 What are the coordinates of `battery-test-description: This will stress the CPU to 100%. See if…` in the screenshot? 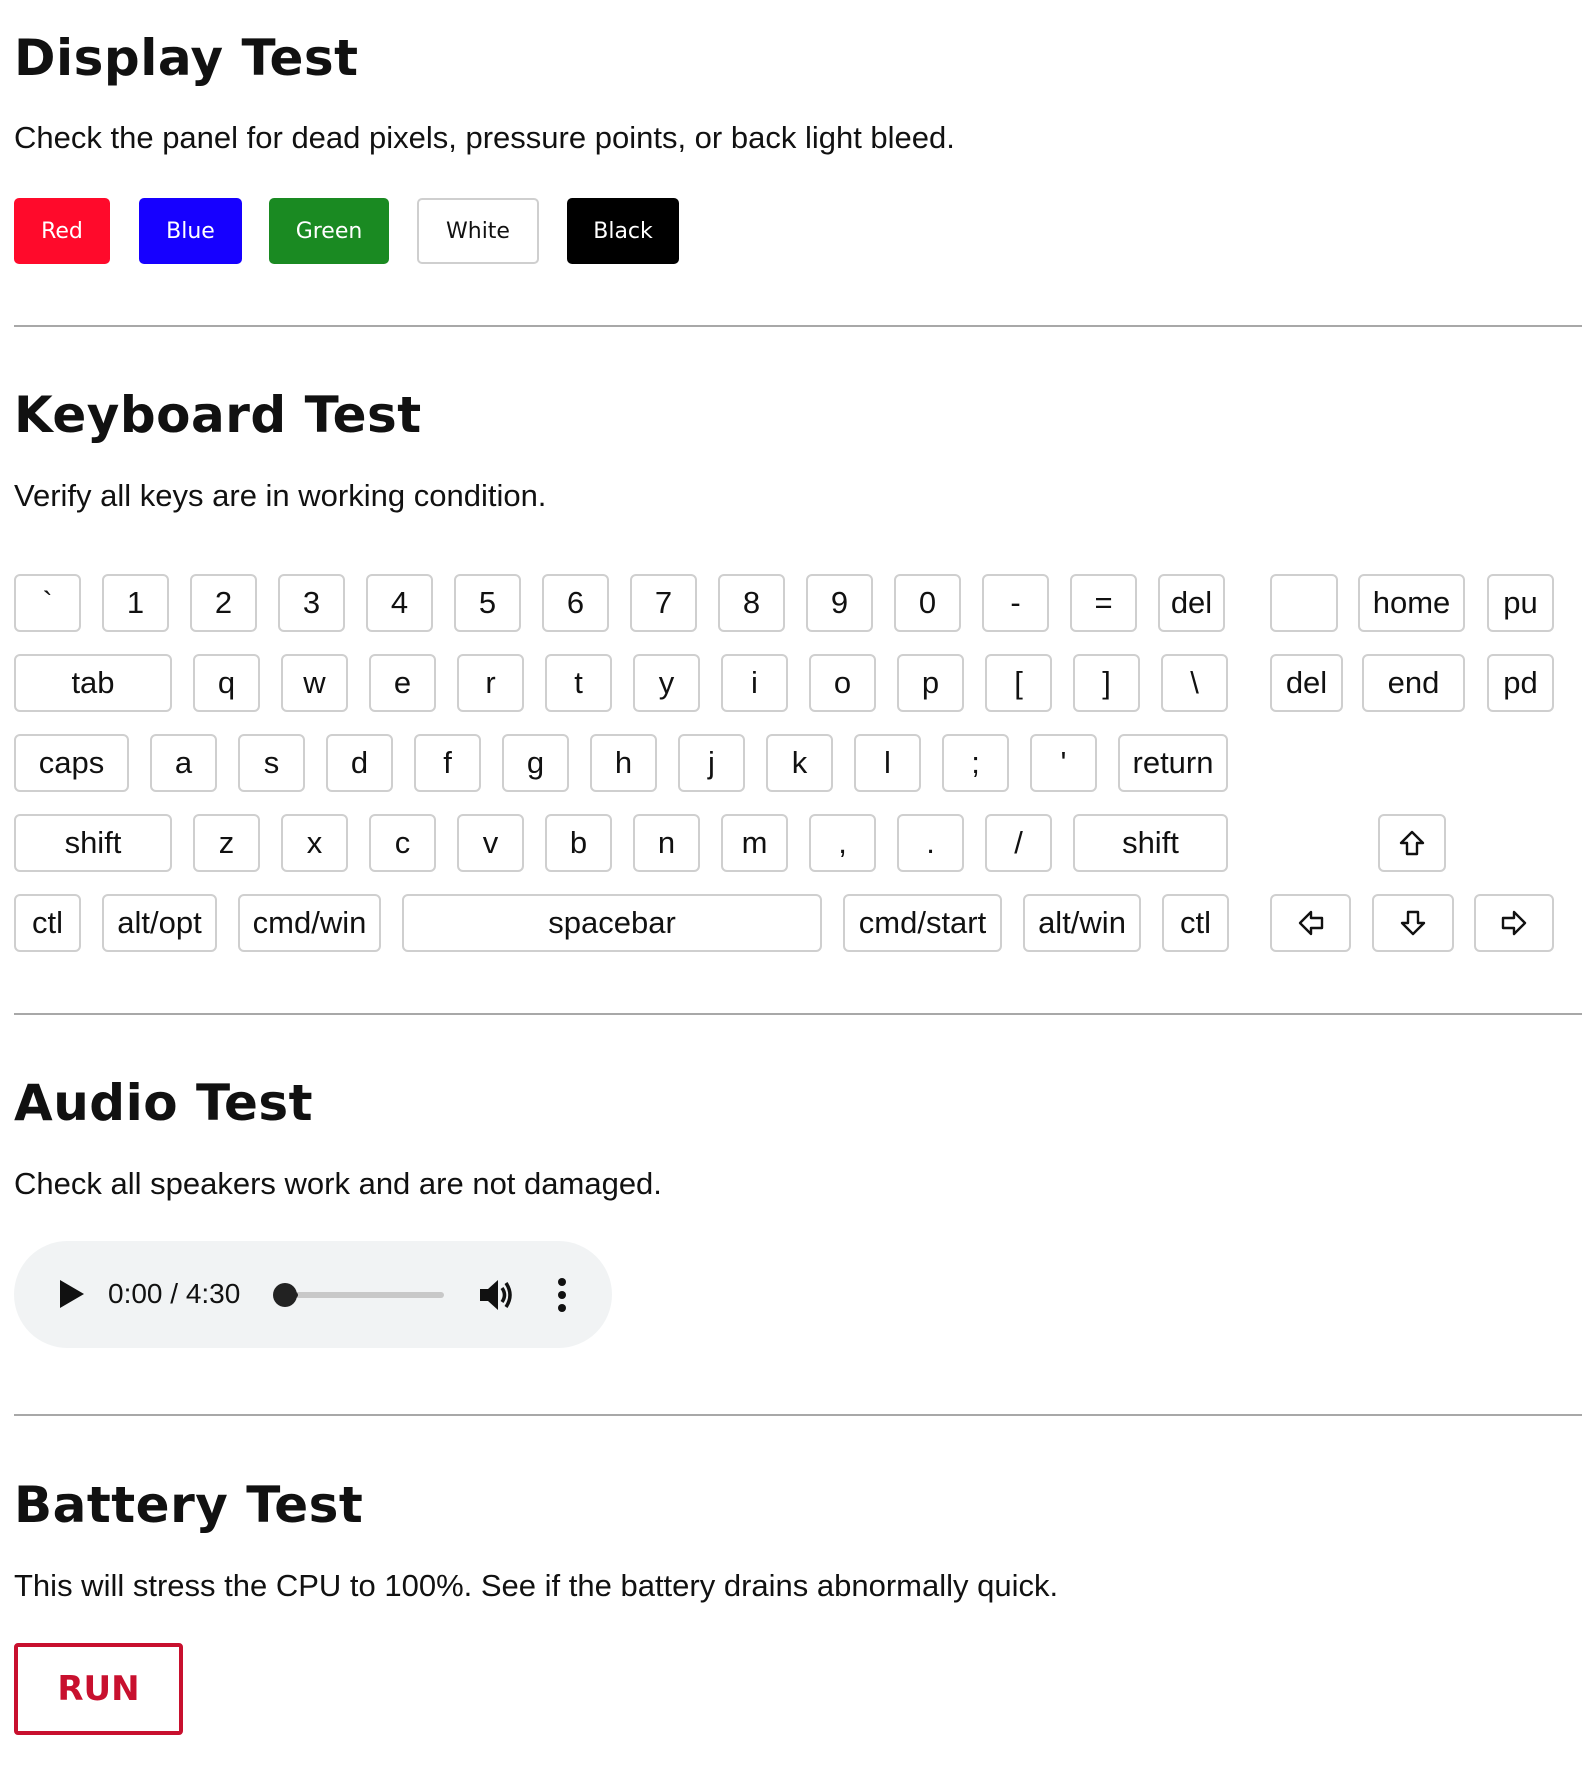 It's located at (536, 1585).